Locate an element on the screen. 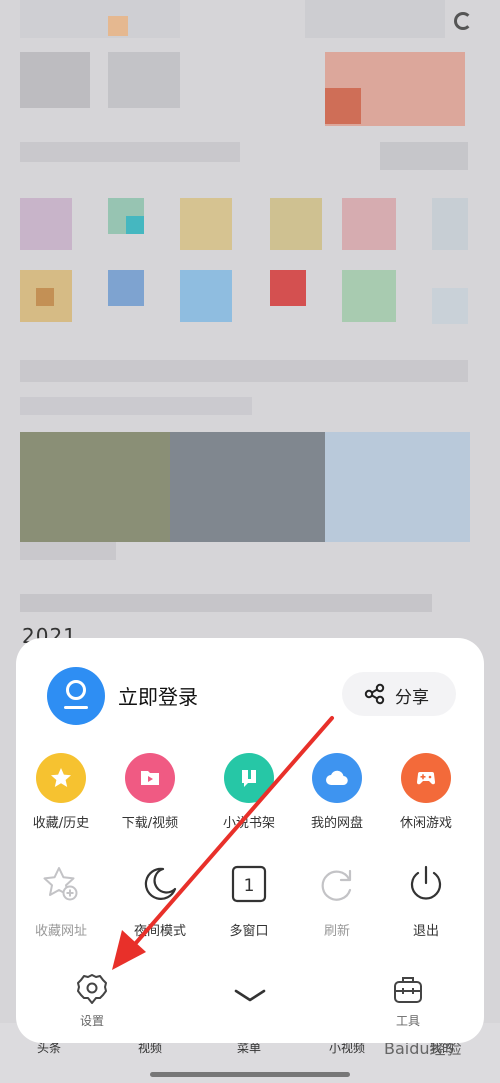 This screenshot has width=500, height=1083. red-annotation-arrow is located at coordinates (223, 843).